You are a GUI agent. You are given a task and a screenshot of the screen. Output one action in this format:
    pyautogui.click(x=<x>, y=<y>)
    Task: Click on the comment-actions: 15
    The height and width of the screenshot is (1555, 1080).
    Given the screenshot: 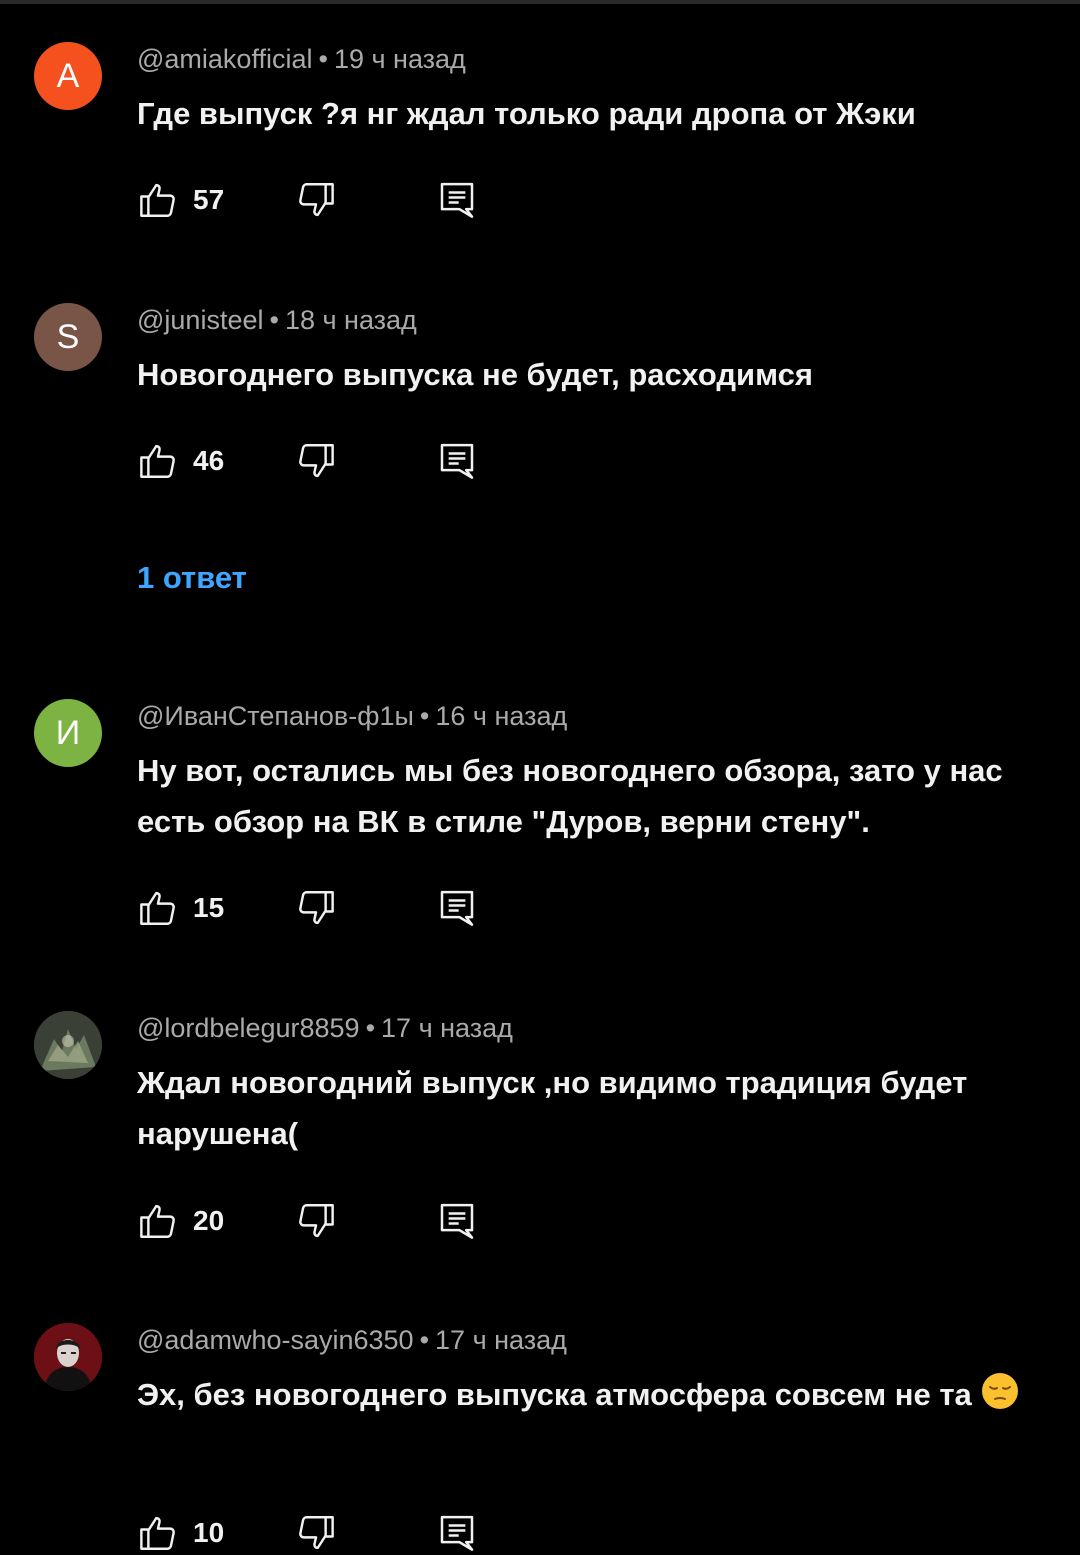 What is the action you would take?
    pyautogui.click(x=337, y=908)
    